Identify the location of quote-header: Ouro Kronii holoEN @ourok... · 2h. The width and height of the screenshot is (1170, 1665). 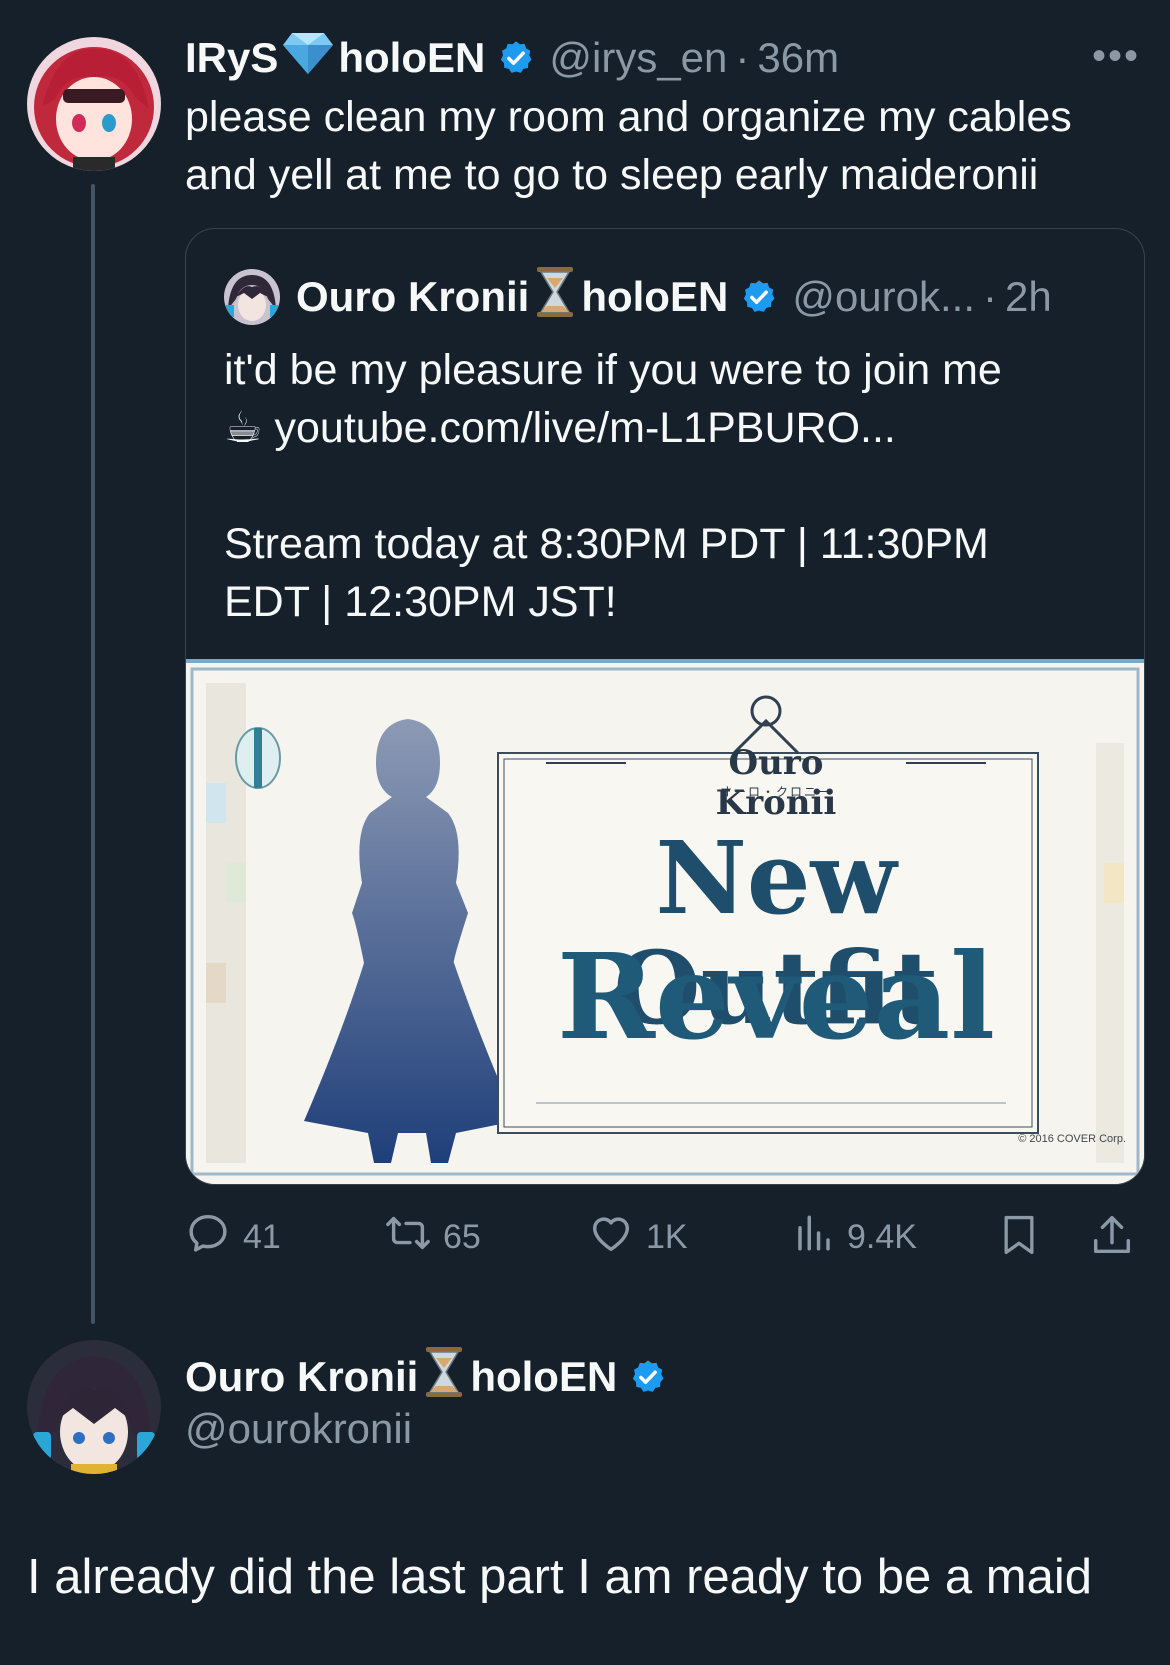
(674, 297).